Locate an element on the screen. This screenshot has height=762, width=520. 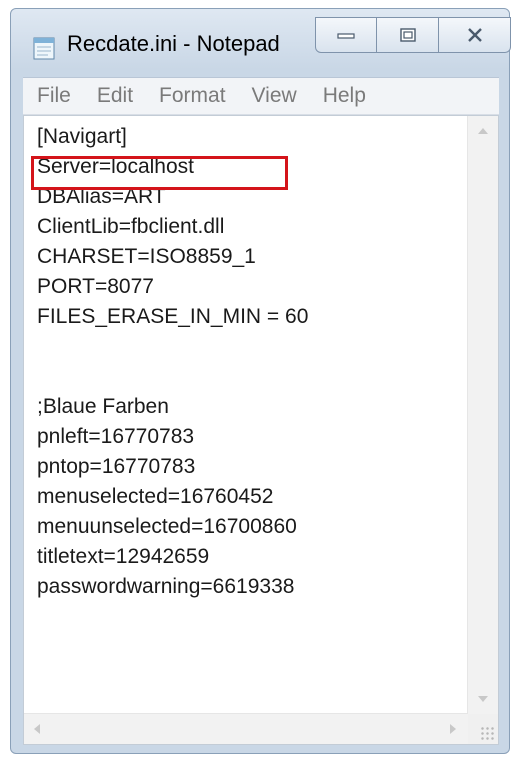
window-title: Recdate.ini - Notepad is located at coordinates (173, 43).